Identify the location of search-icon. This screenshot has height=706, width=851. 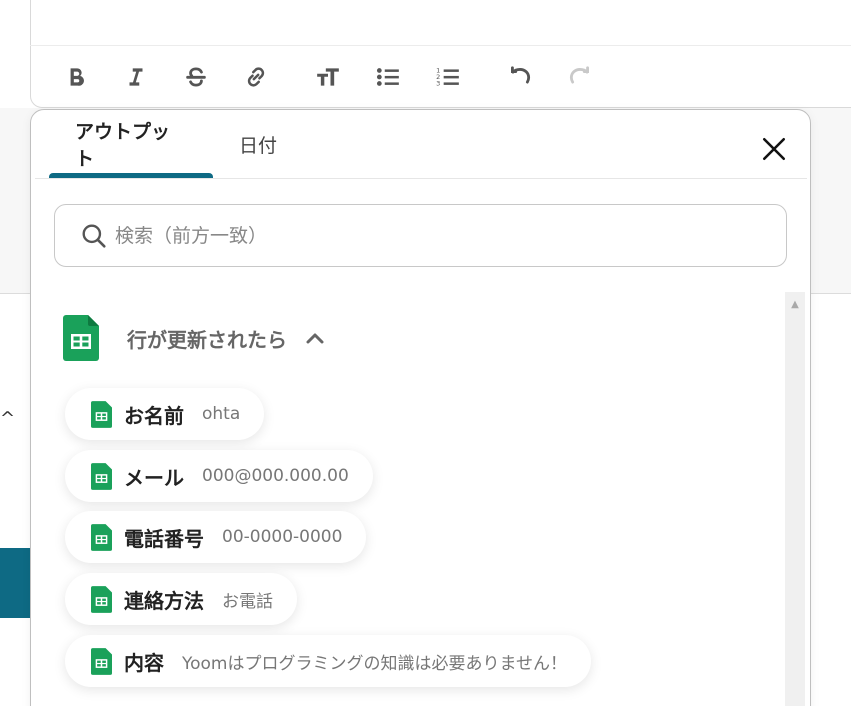
(94, 236).